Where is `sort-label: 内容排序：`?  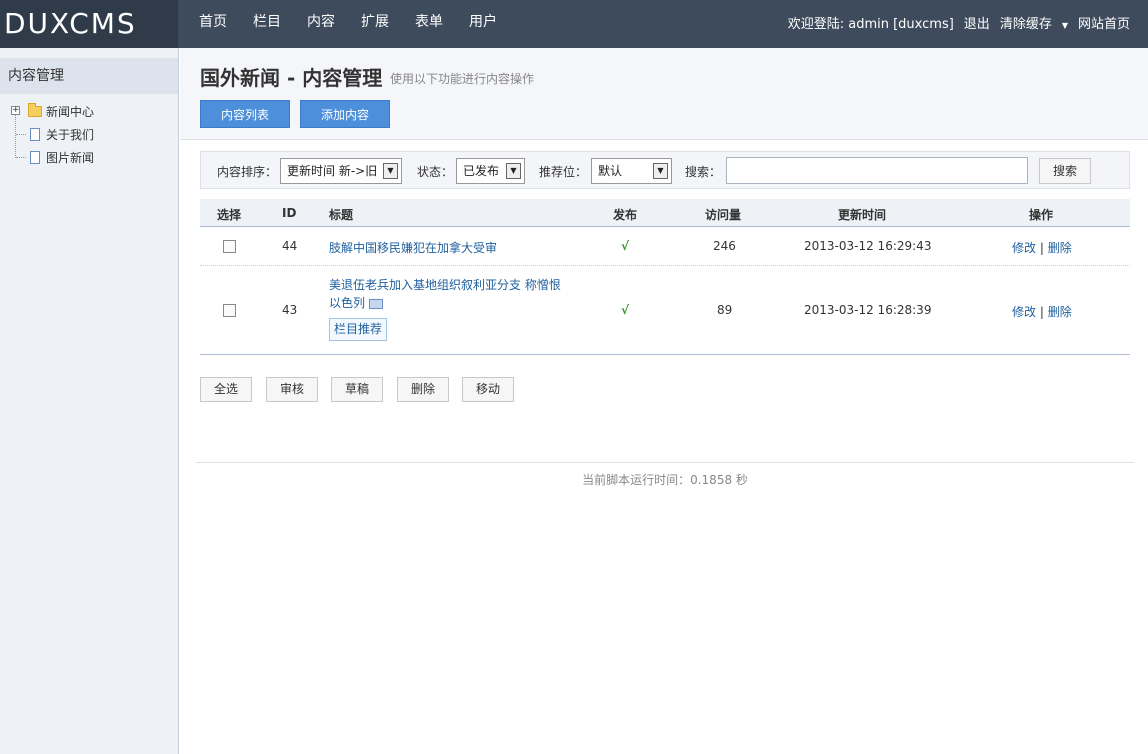 sort-label: 内容排序： is located at coordinates (247, 172).